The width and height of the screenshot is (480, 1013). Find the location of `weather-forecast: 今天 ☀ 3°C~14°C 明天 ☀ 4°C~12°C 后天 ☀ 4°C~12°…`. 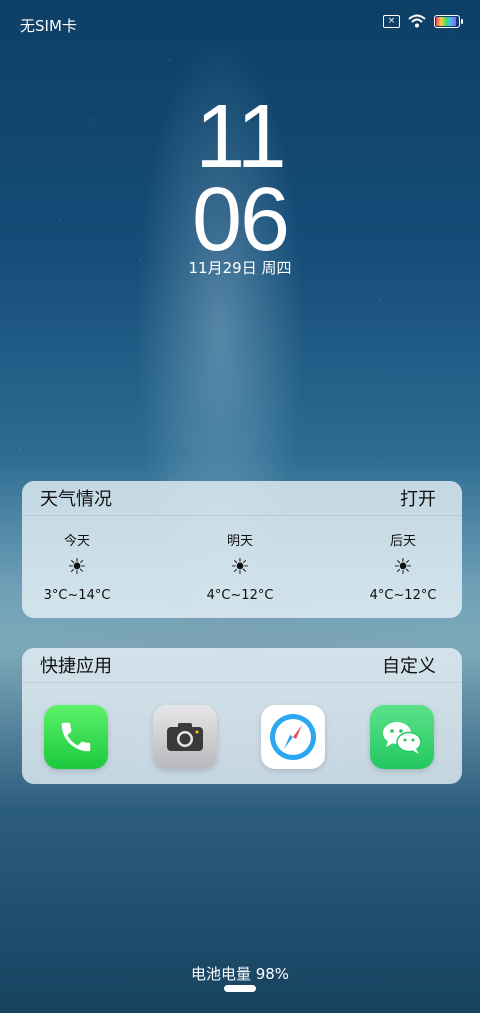

weather-forecast: 今天 ☀ 3°C~14°C 明天 ☀ 4°C~12°C 后天 ☀ 4°C~12°… is located at coordinates (242, 559).